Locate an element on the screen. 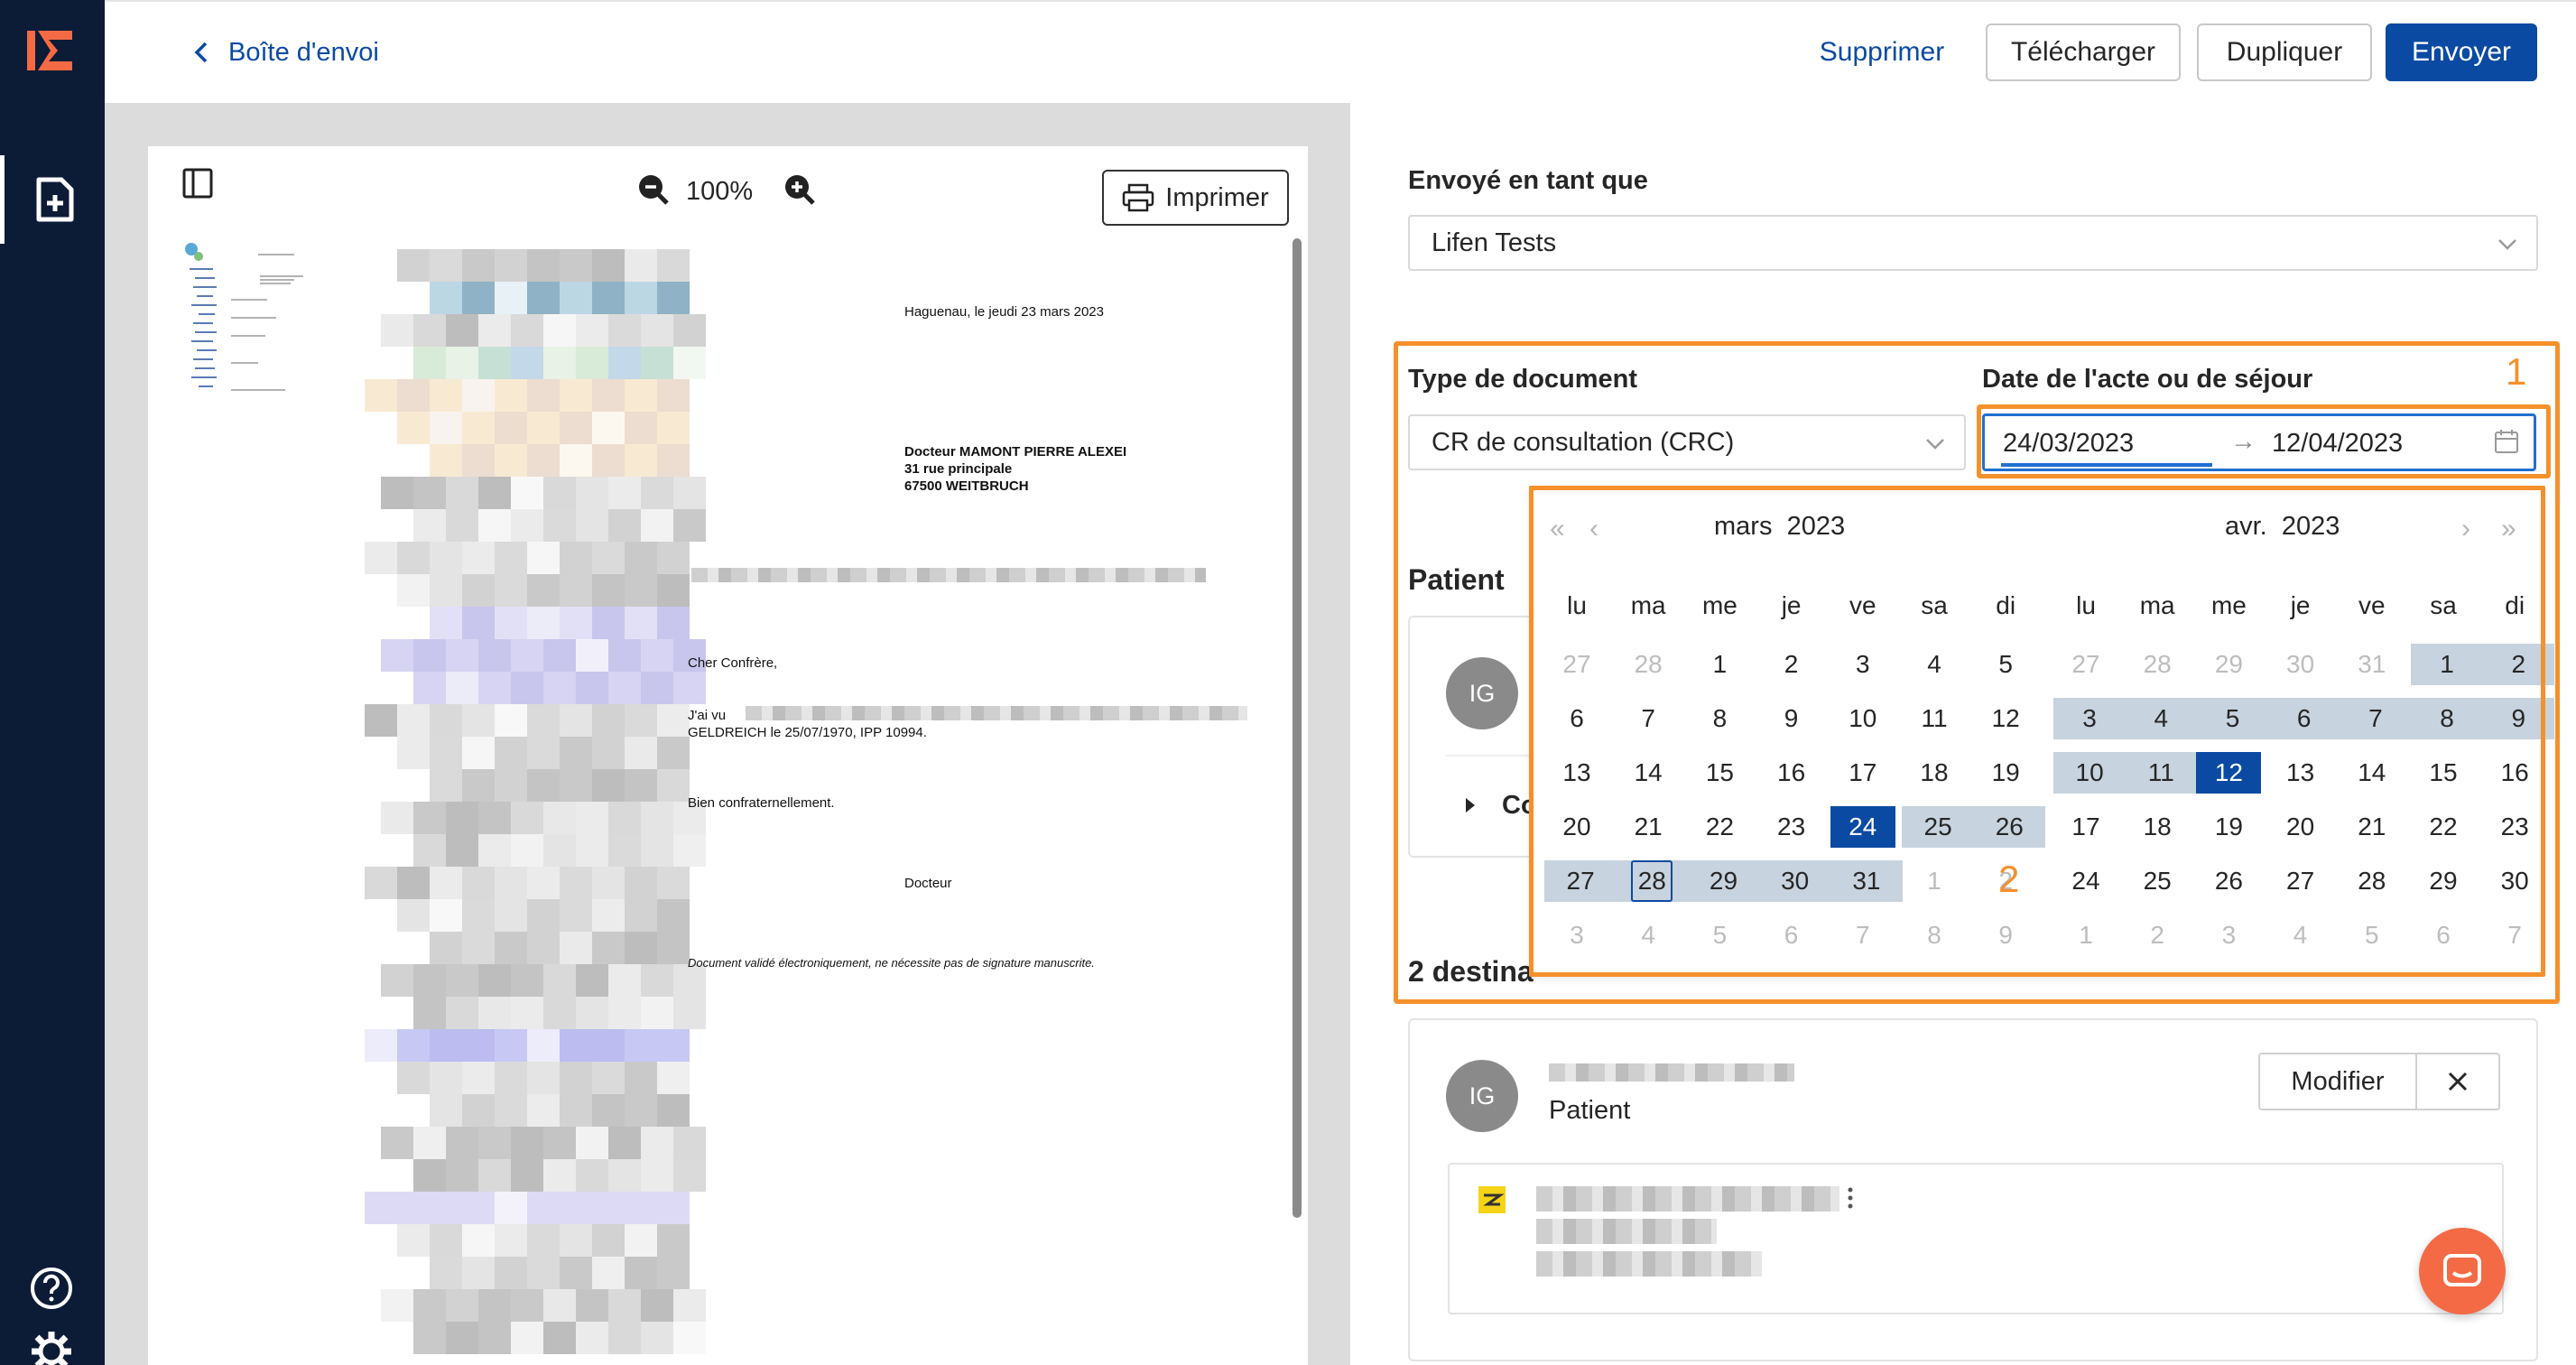  more-vertical-icon is located at coordinates (1851, 1198).